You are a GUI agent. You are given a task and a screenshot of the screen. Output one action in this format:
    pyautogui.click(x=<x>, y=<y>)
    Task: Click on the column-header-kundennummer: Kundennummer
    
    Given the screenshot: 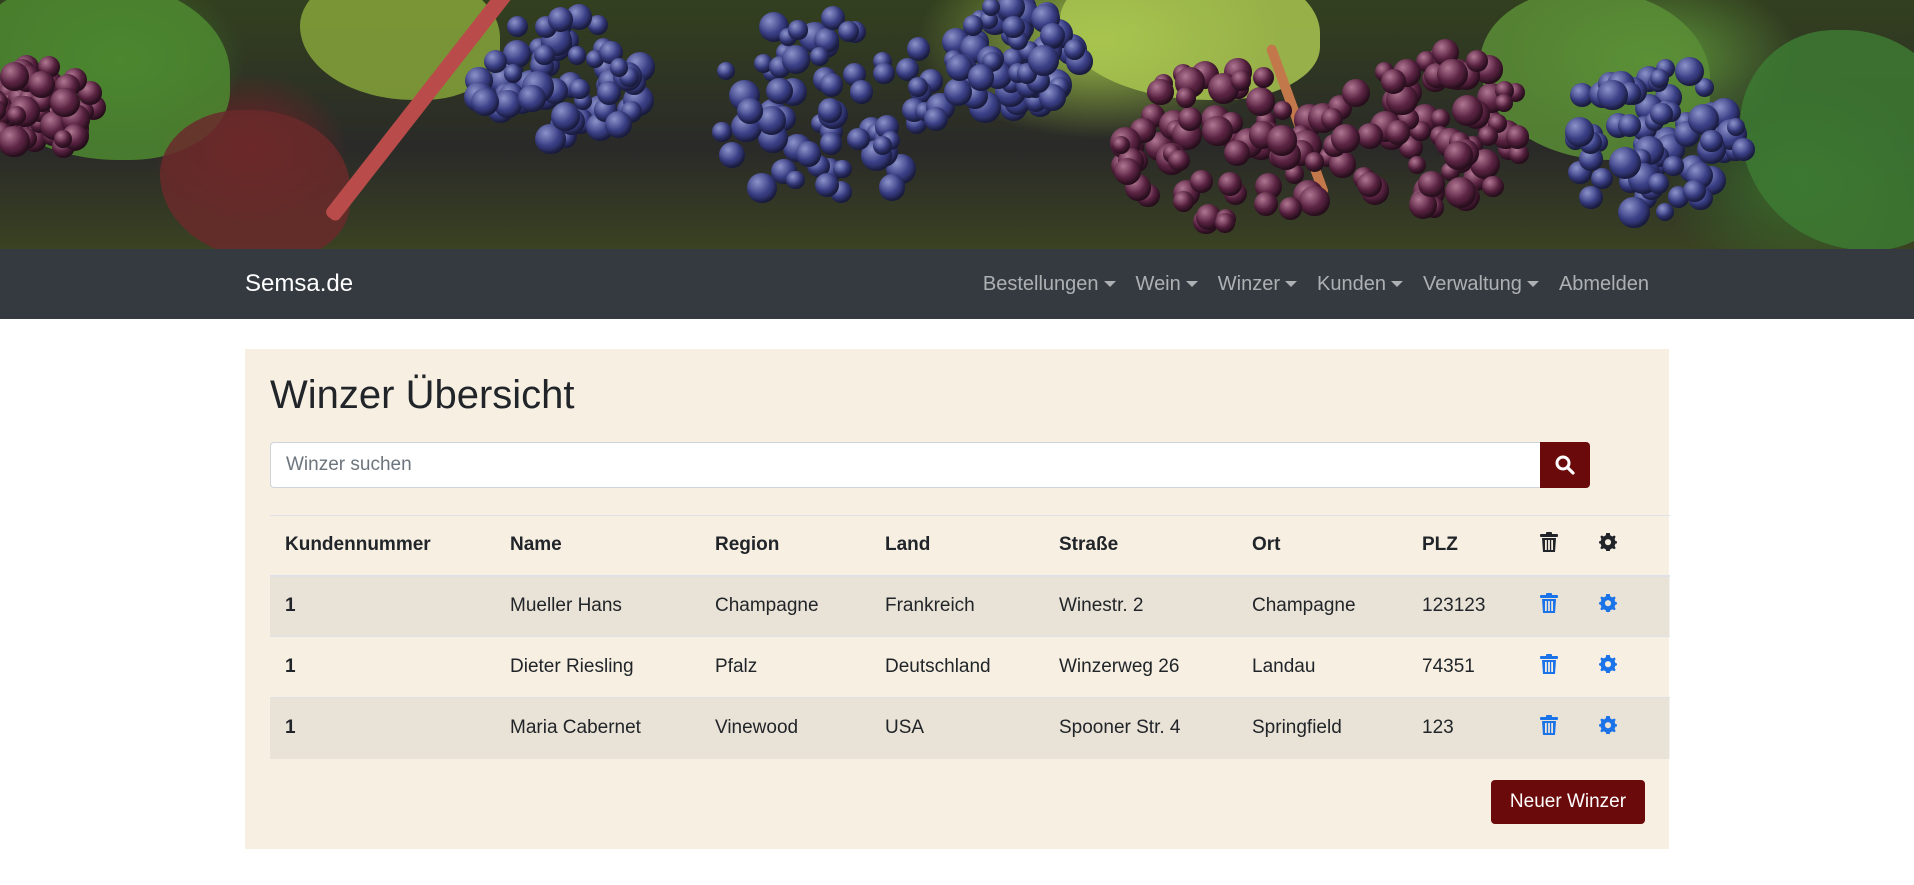 What is the action you would take?
    pyautogui.click(x=382, y=546)
    